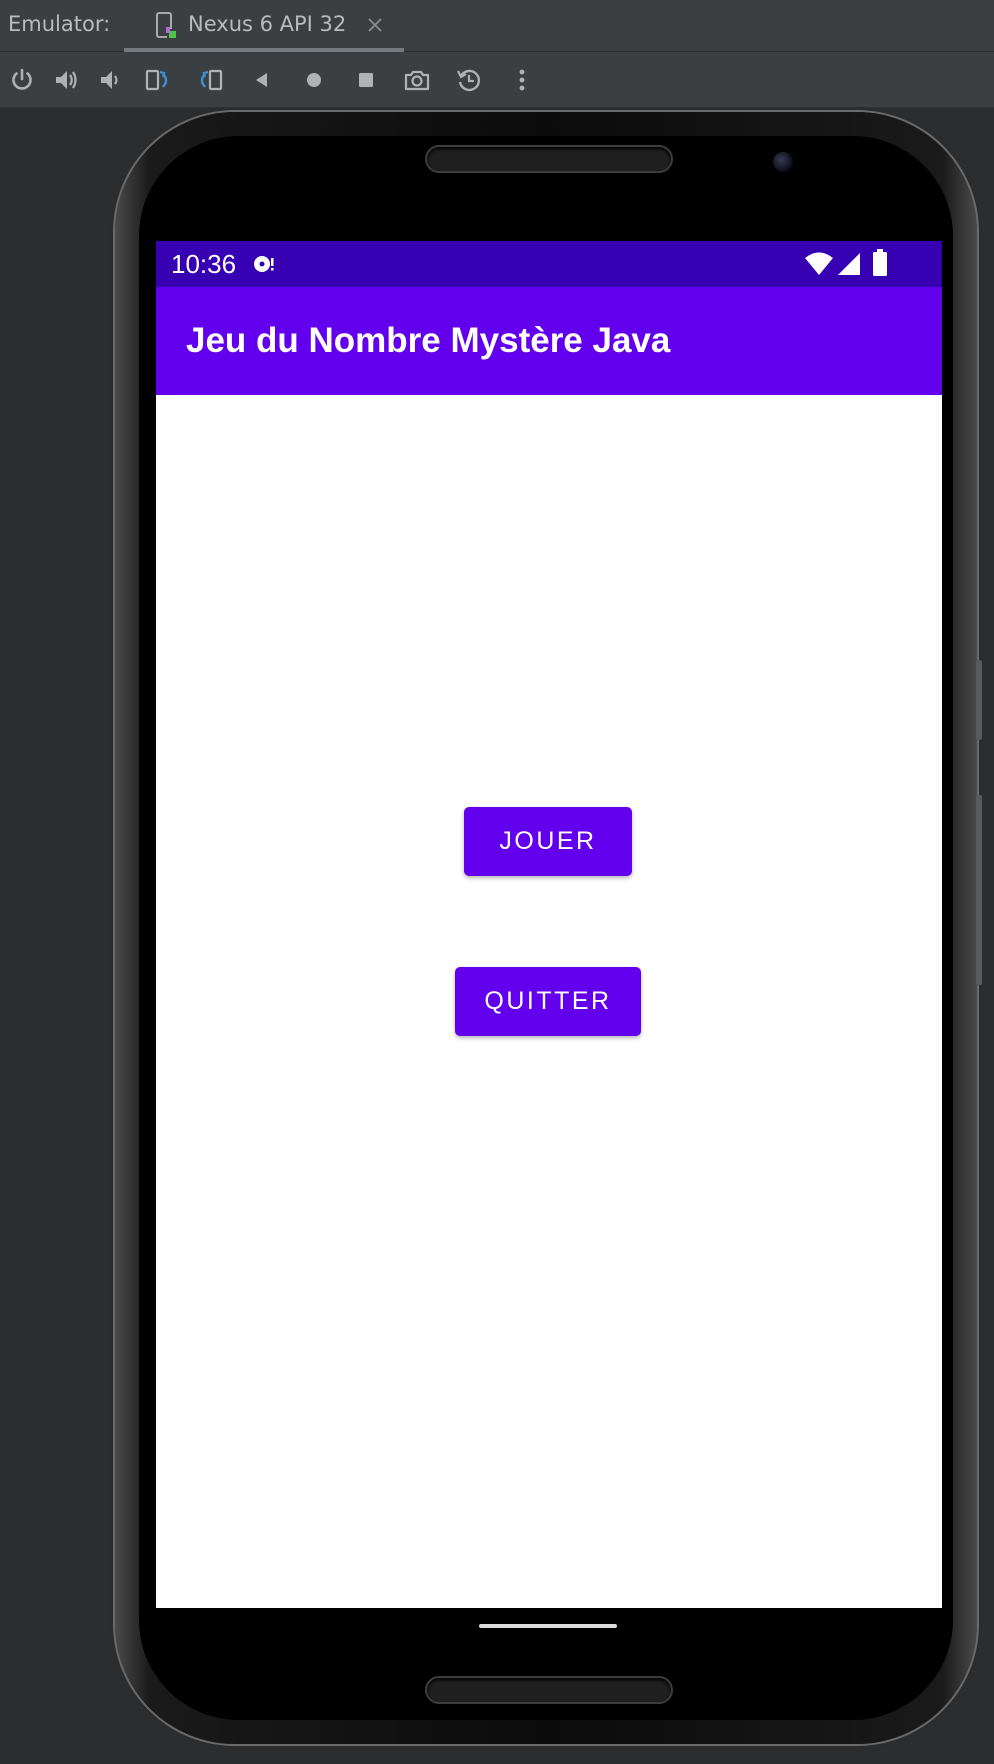  What do you see at coordinates (497, 80) in the screenshot?
I see `emulator-toolbar` at bounding box center [497, 80].